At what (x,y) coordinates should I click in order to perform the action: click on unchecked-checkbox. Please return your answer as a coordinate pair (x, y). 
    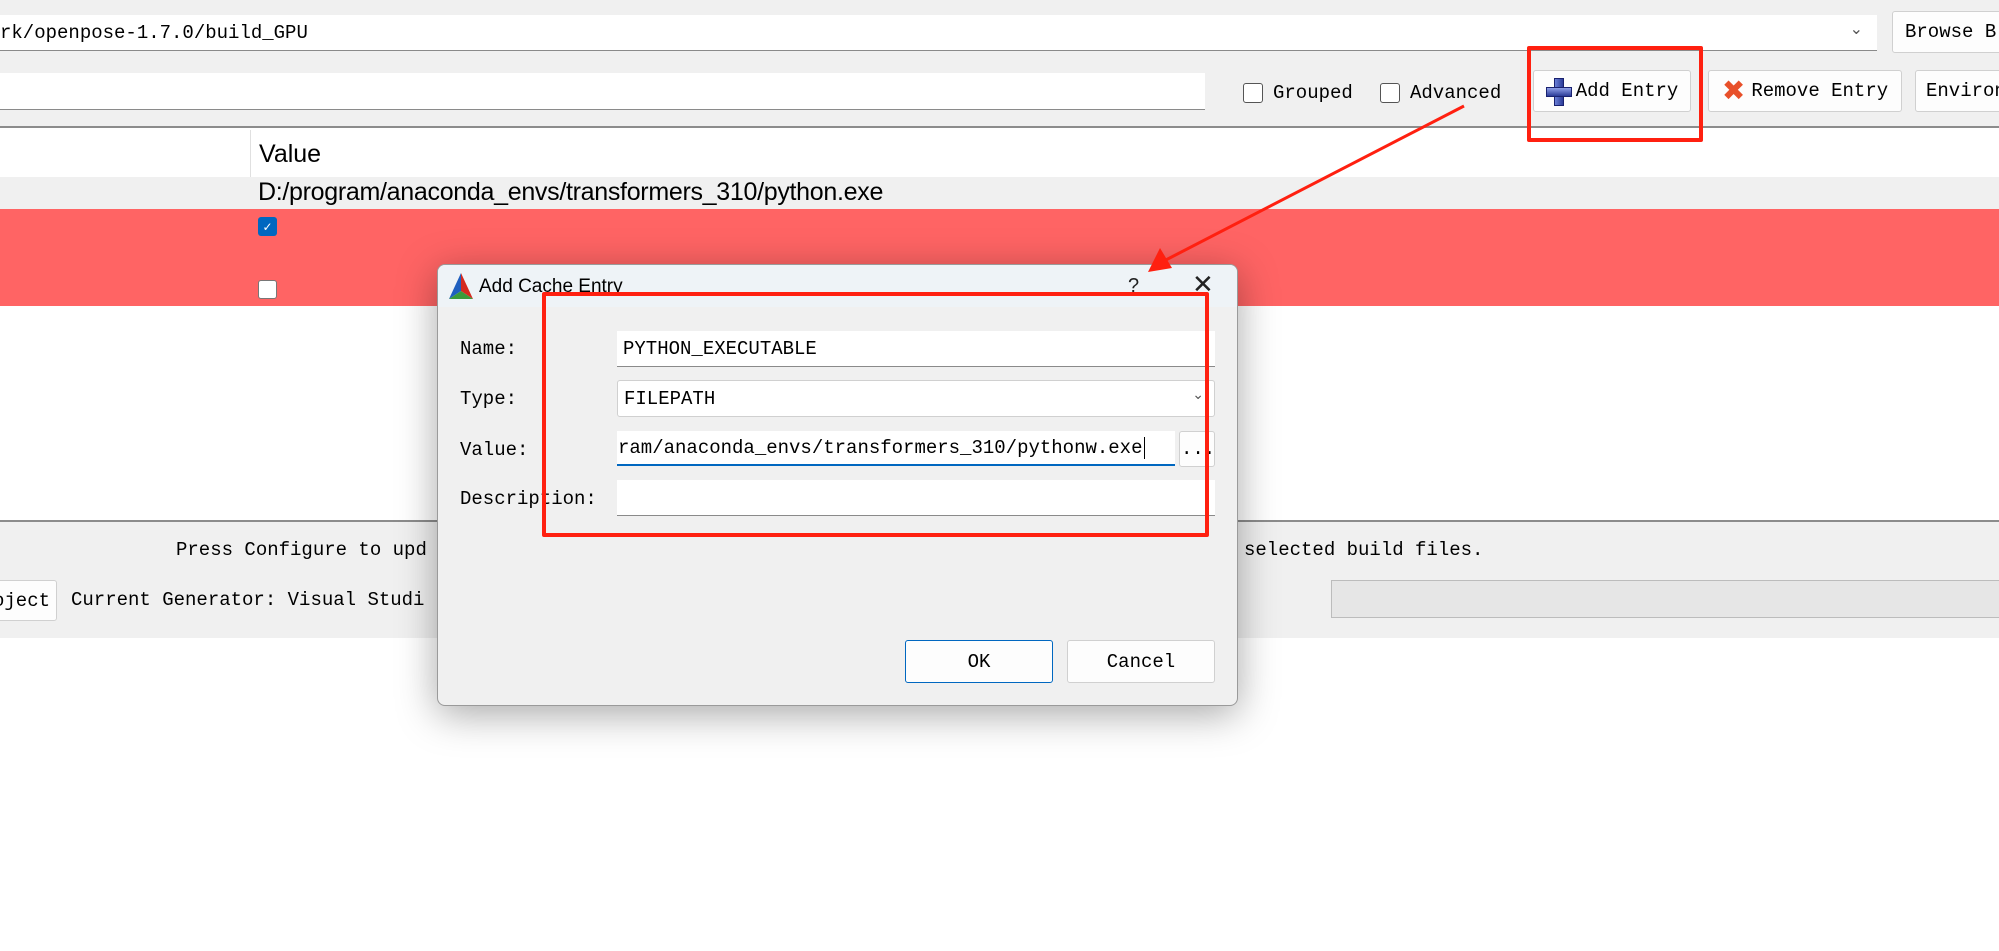
    Looking at the image, I should click on (267, 289).